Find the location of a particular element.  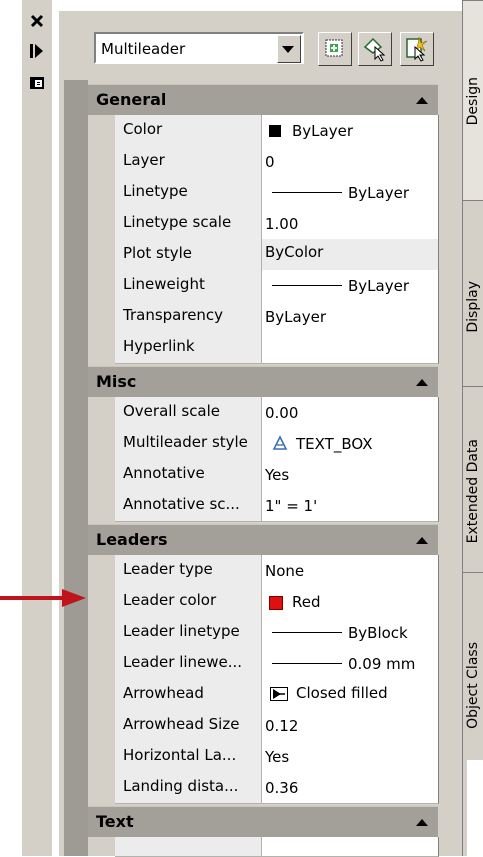

property-name: Overall scale is located at coordinates (172, 411).